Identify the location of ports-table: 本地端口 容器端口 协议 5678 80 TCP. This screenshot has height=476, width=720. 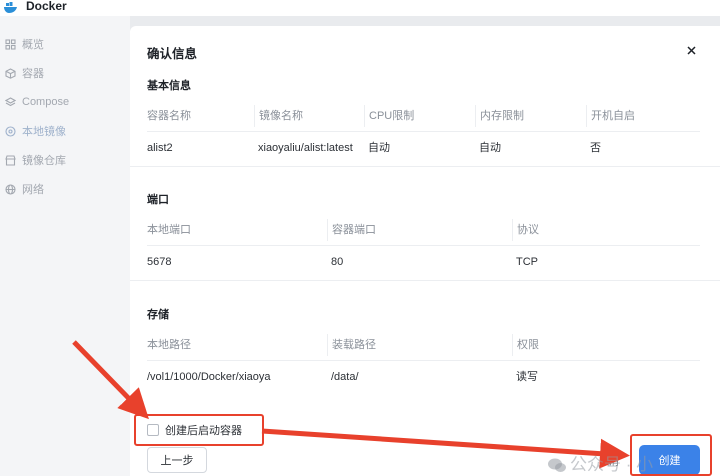
(423, 246).